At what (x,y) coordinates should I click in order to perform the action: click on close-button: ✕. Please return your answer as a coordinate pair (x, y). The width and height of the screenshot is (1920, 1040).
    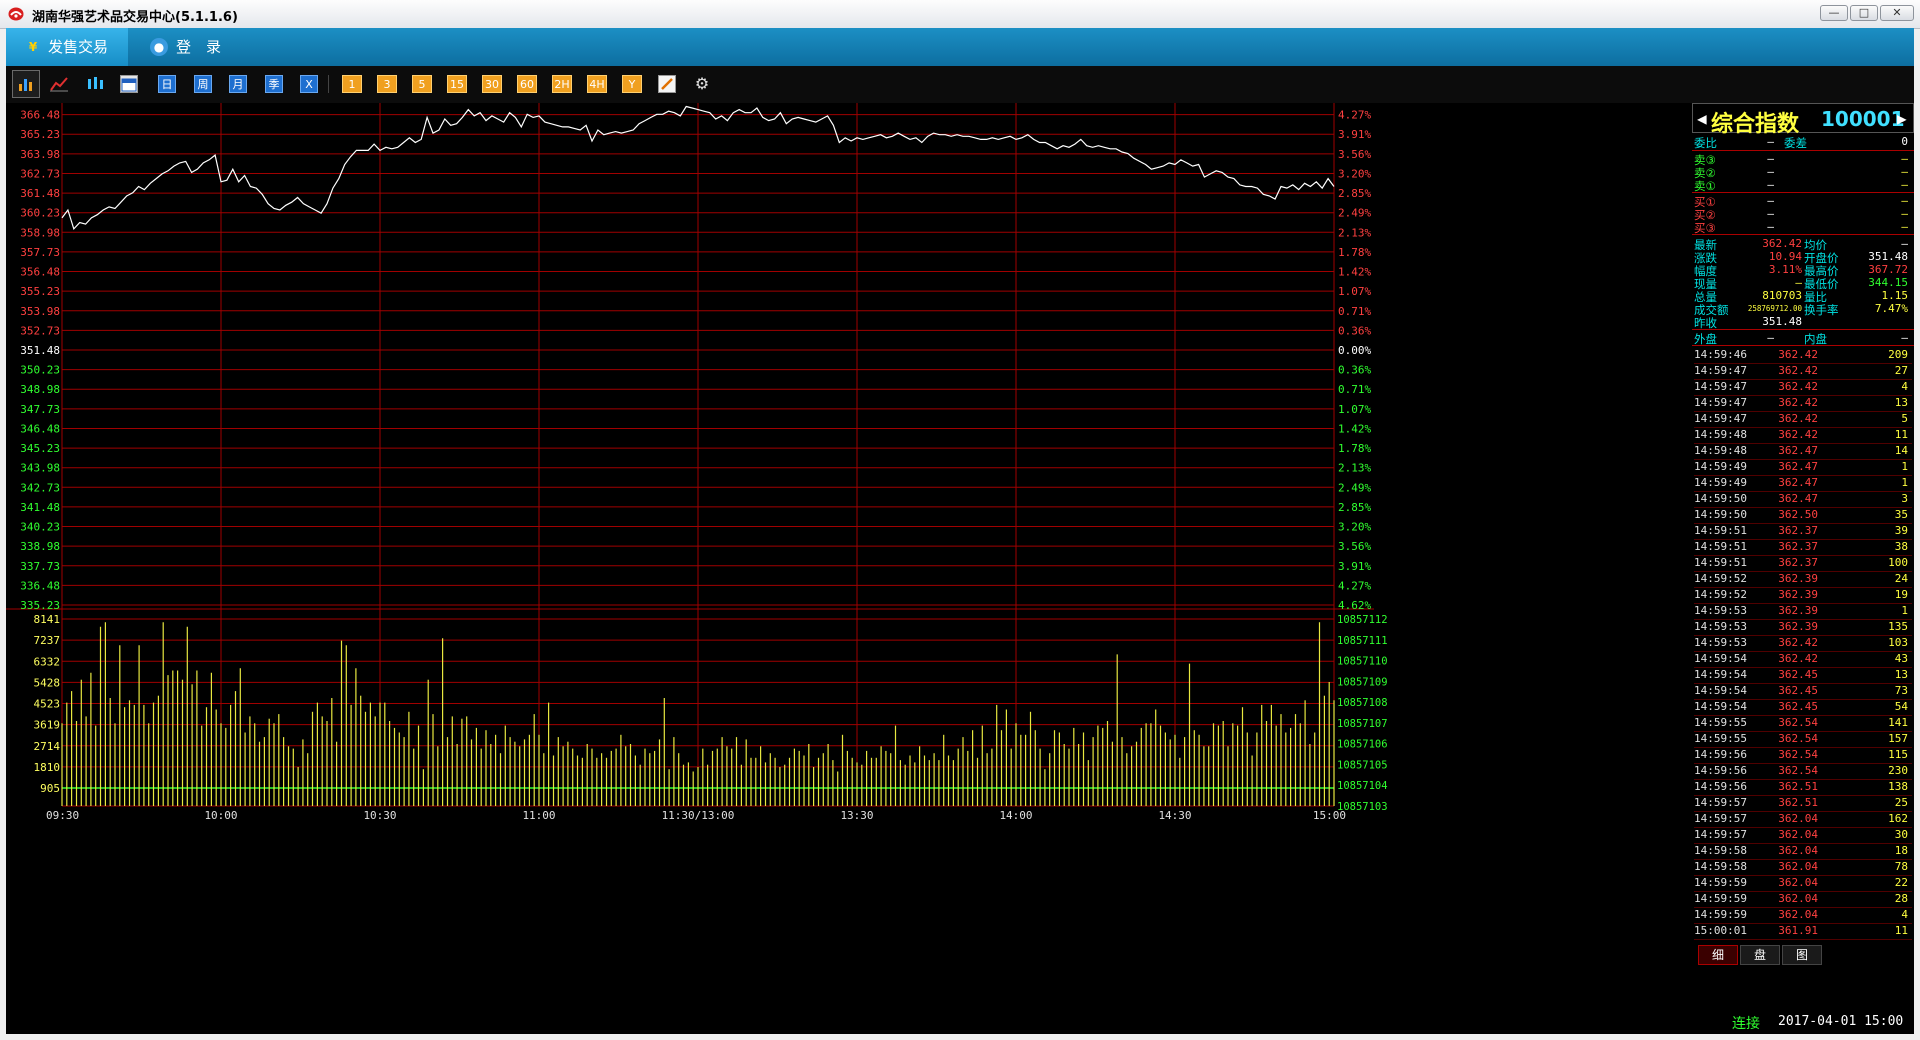
    Looking at the image, I should click on (1897, 13).